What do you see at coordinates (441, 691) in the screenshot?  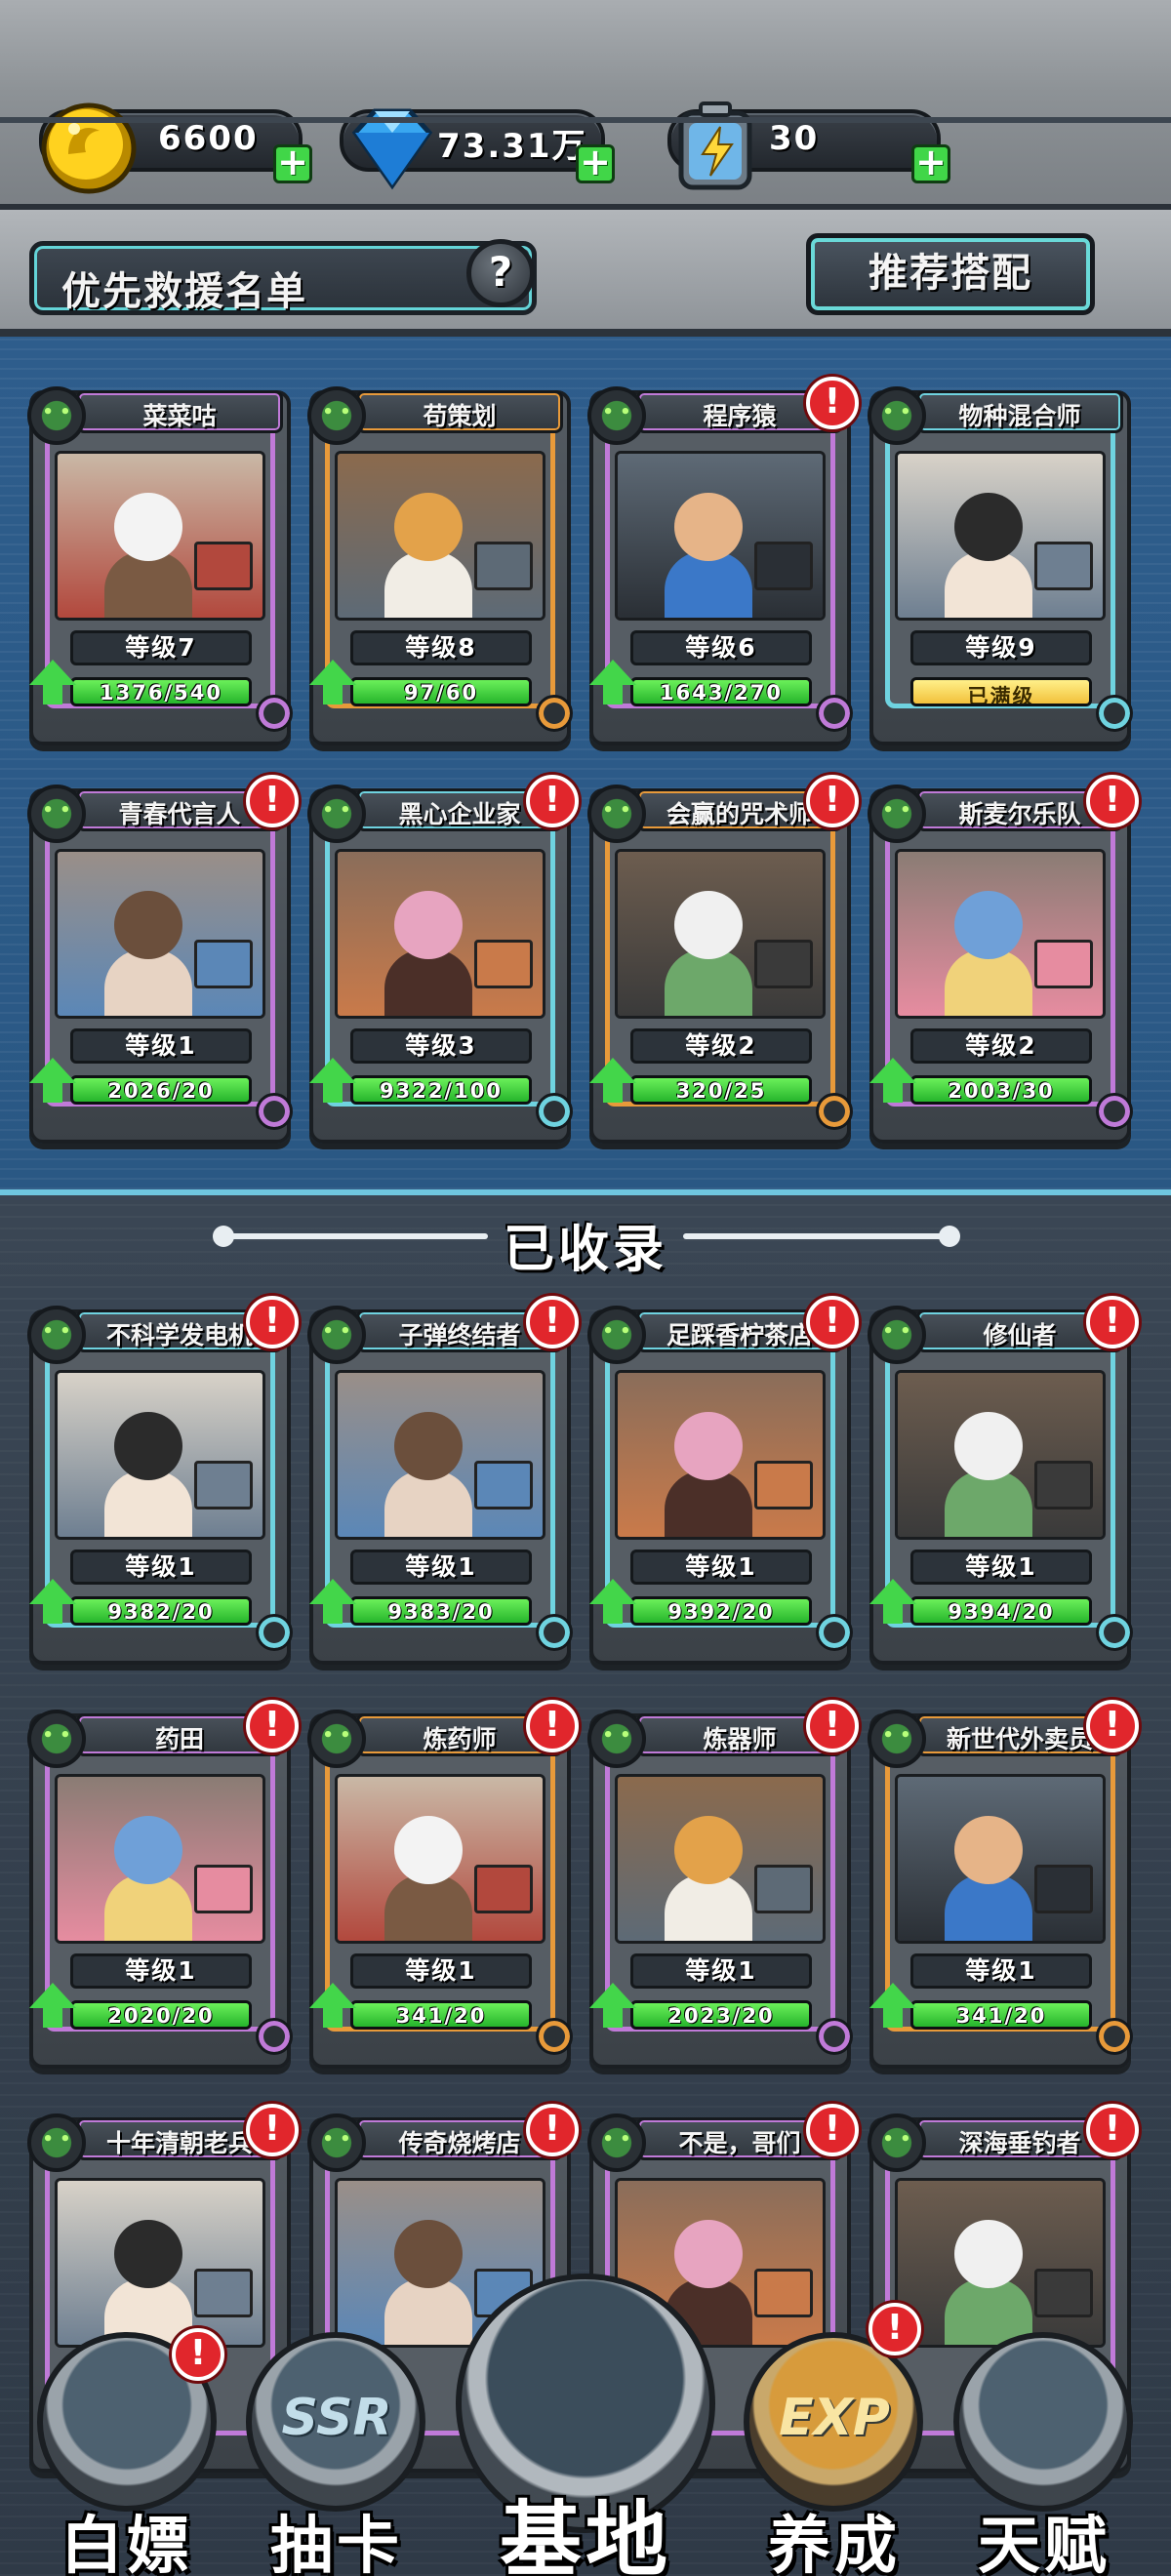 I see `hero-progress-bar: 97/60` at bounding box center [441, 691].